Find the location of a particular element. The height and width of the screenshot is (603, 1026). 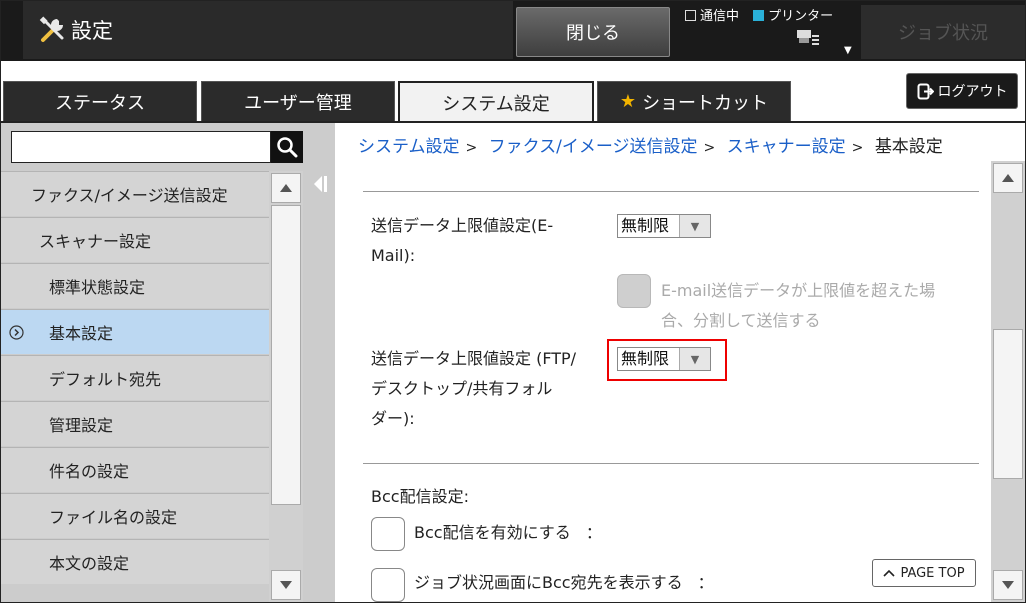

breadcrumb-fax-image-send: ファクス/イメージ送信設定 is located at coordinates (593, 147).